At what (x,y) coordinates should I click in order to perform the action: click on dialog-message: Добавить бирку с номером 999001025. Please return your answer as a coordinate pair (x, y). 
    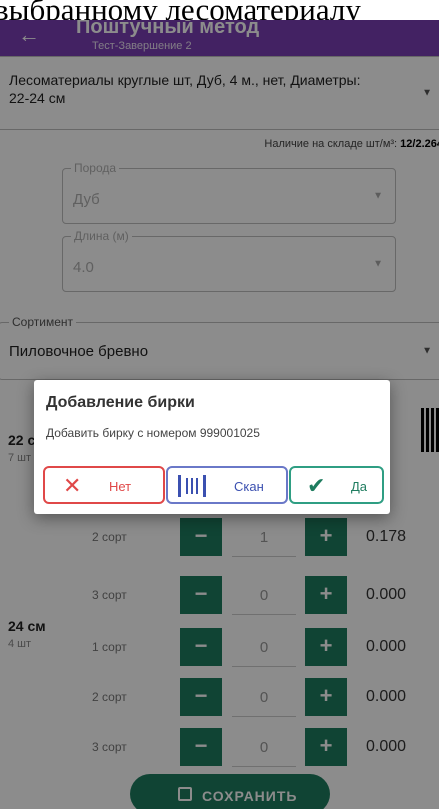
    Looking at the image, I should click on (153, 433).